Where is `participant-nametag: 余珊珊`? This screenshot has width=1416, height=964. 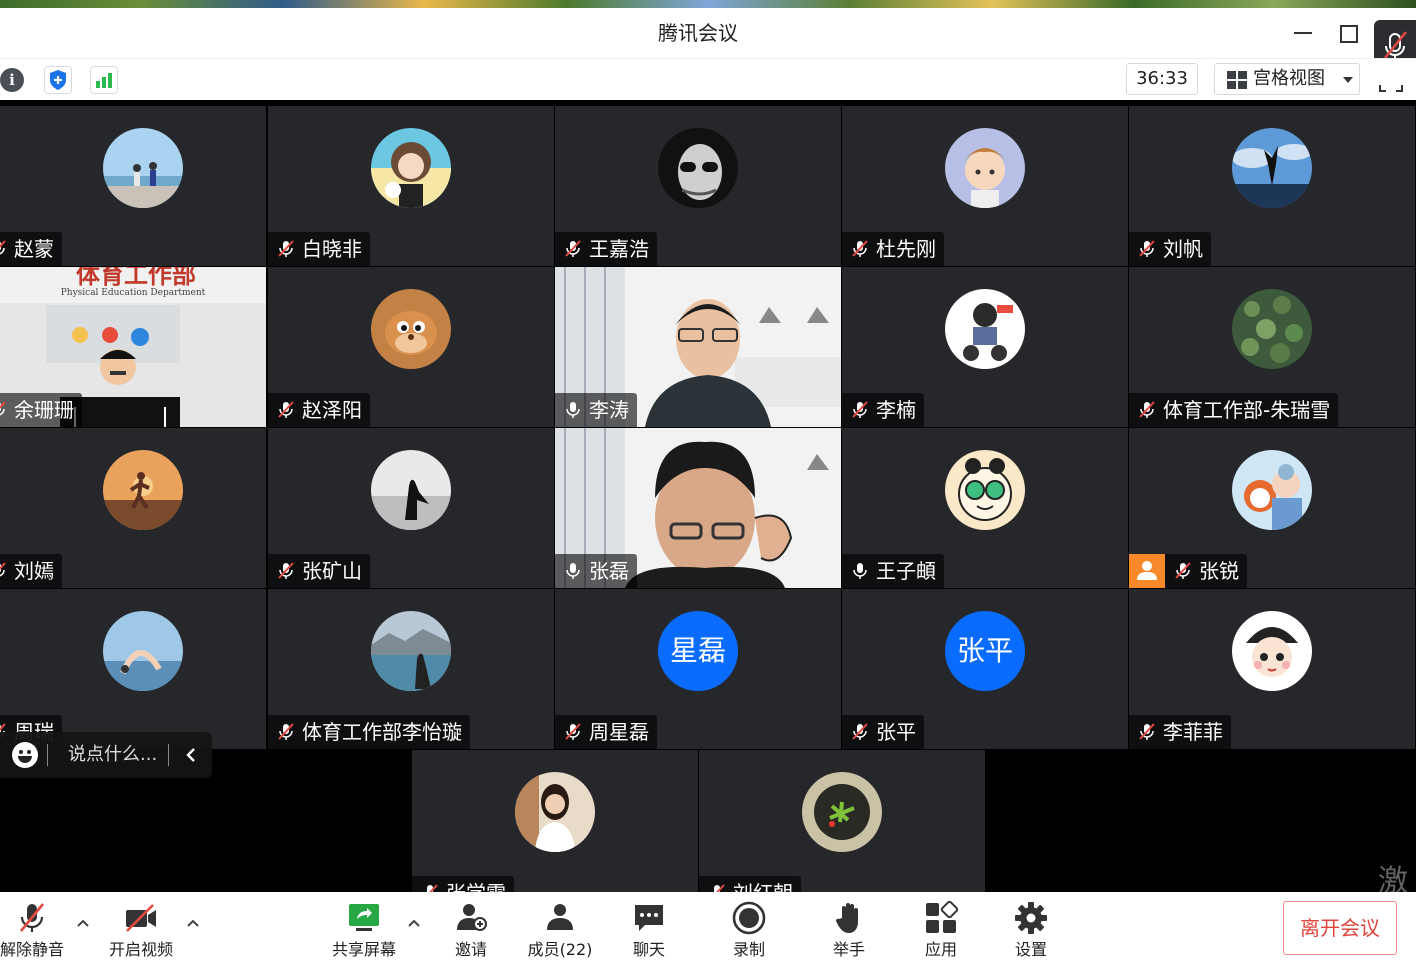
participant-nametag: 余珊珊 is located at coordinates (41, 410).